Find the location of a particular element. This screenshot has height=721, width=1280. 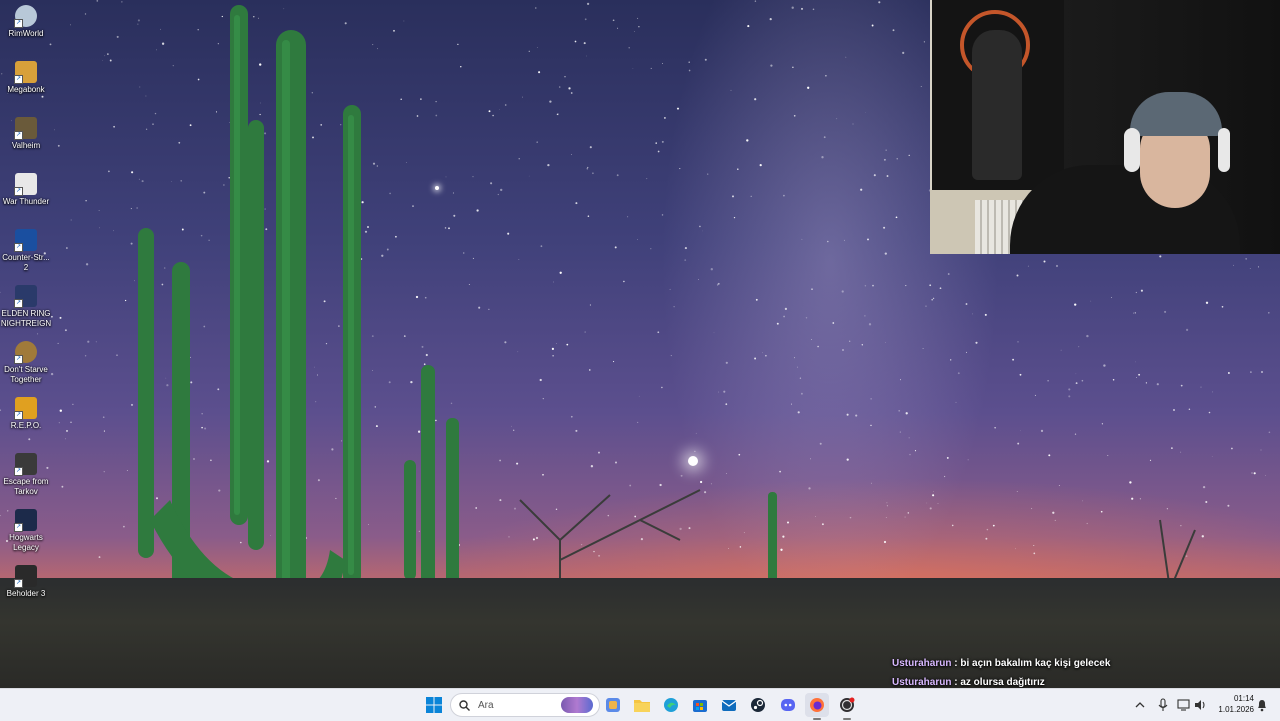

steam-icon is located at coordinates (758, 705).